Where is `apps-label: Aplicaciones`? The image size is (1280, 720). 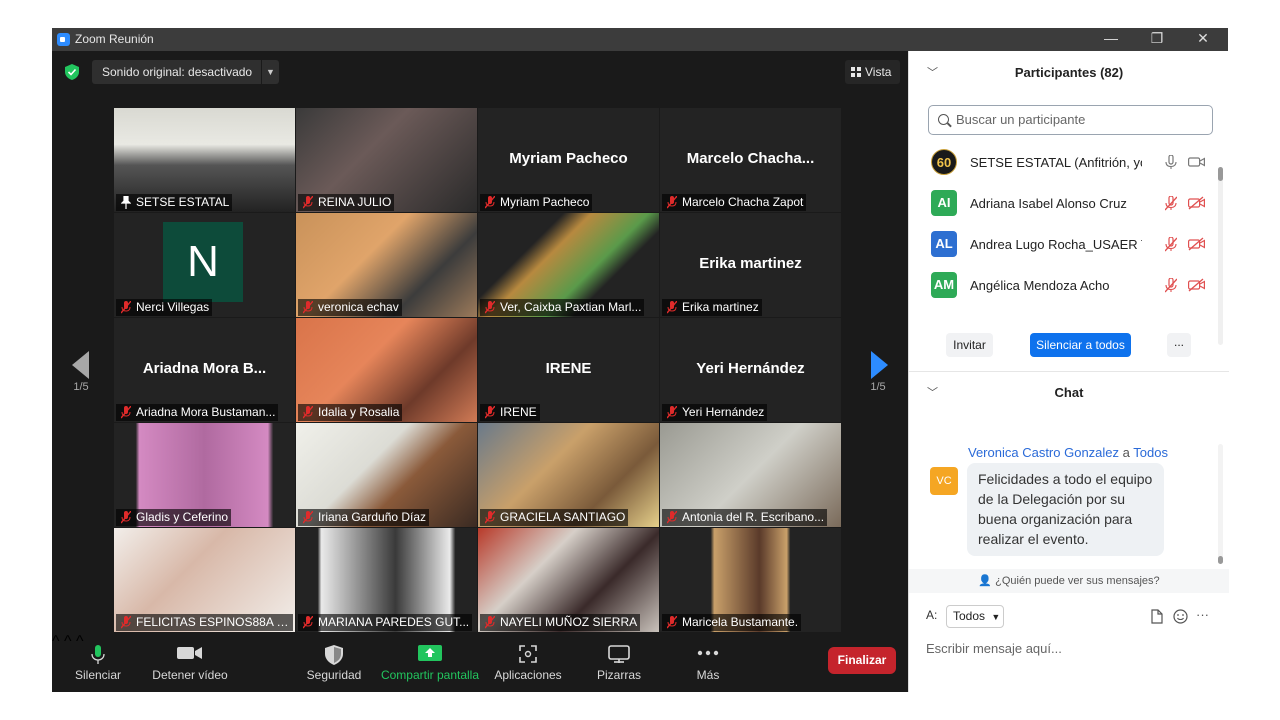
apps-label: Aplicaciones is located at coordinates (528, 675).